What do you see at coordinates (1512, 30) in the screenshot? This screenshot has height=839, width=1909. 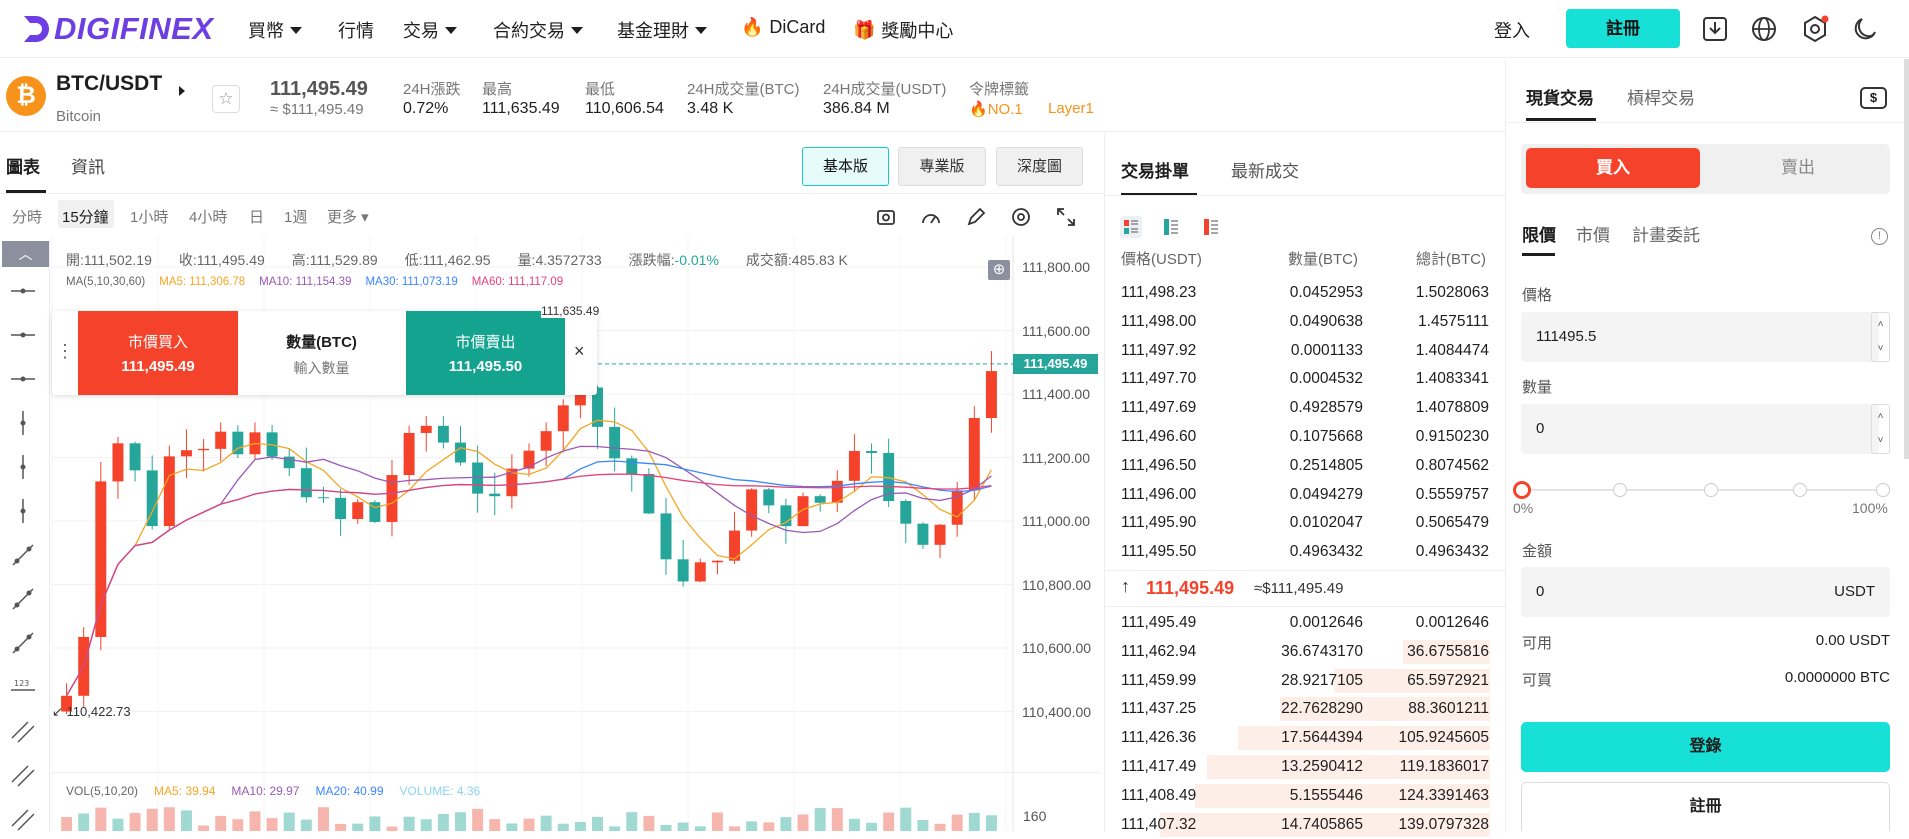 I see `login-link: 登入` at bounding box center [1512, 30].